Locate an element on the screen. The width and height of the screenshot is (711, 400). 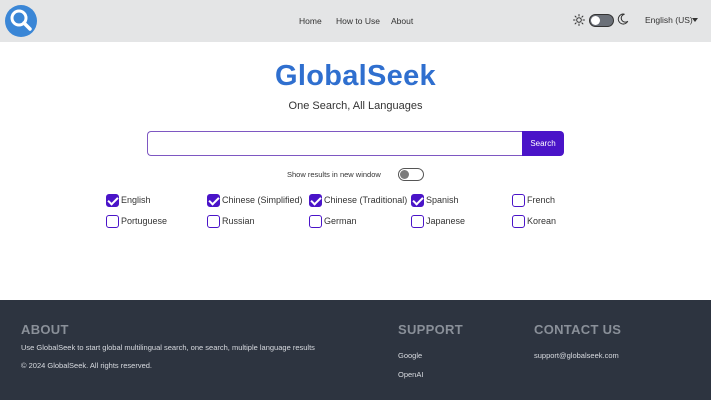
magnifier-icon is located at coordinates (21, 20).